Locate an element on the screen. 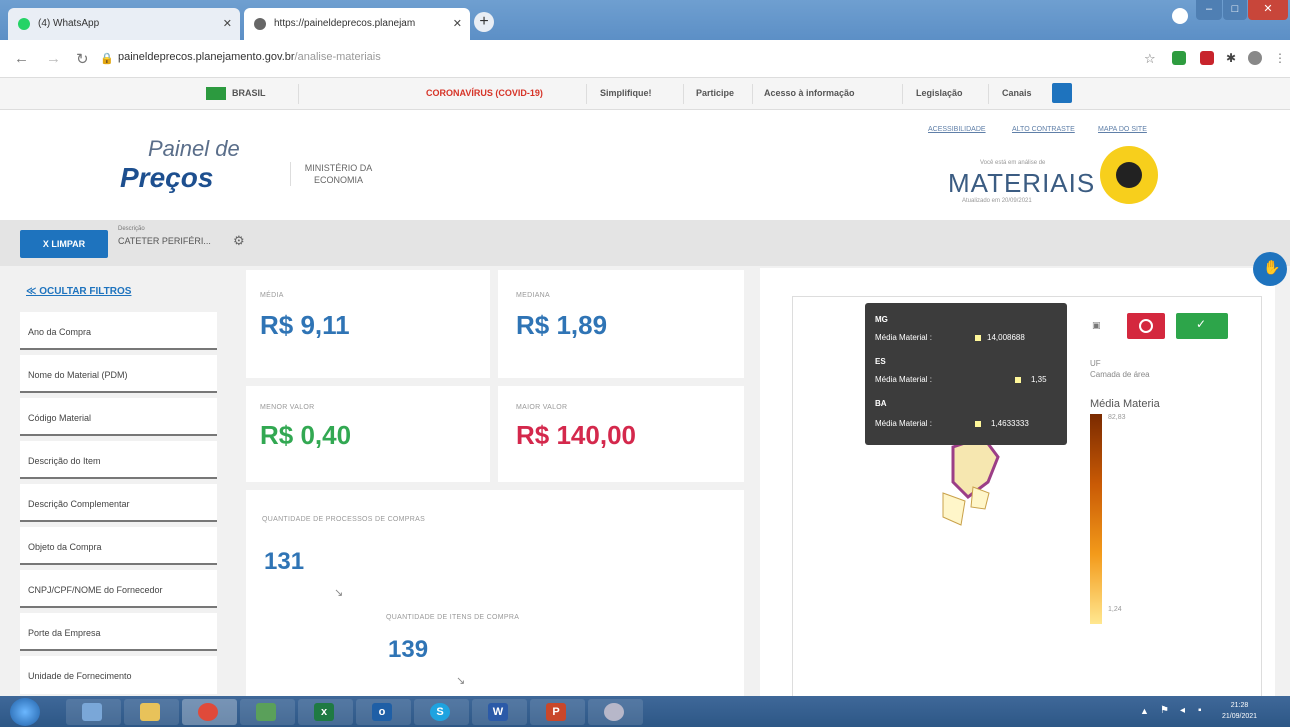 The width and height of the screenshot is (1290, 727). evernote-icon is located at coordinates (1179, 58).